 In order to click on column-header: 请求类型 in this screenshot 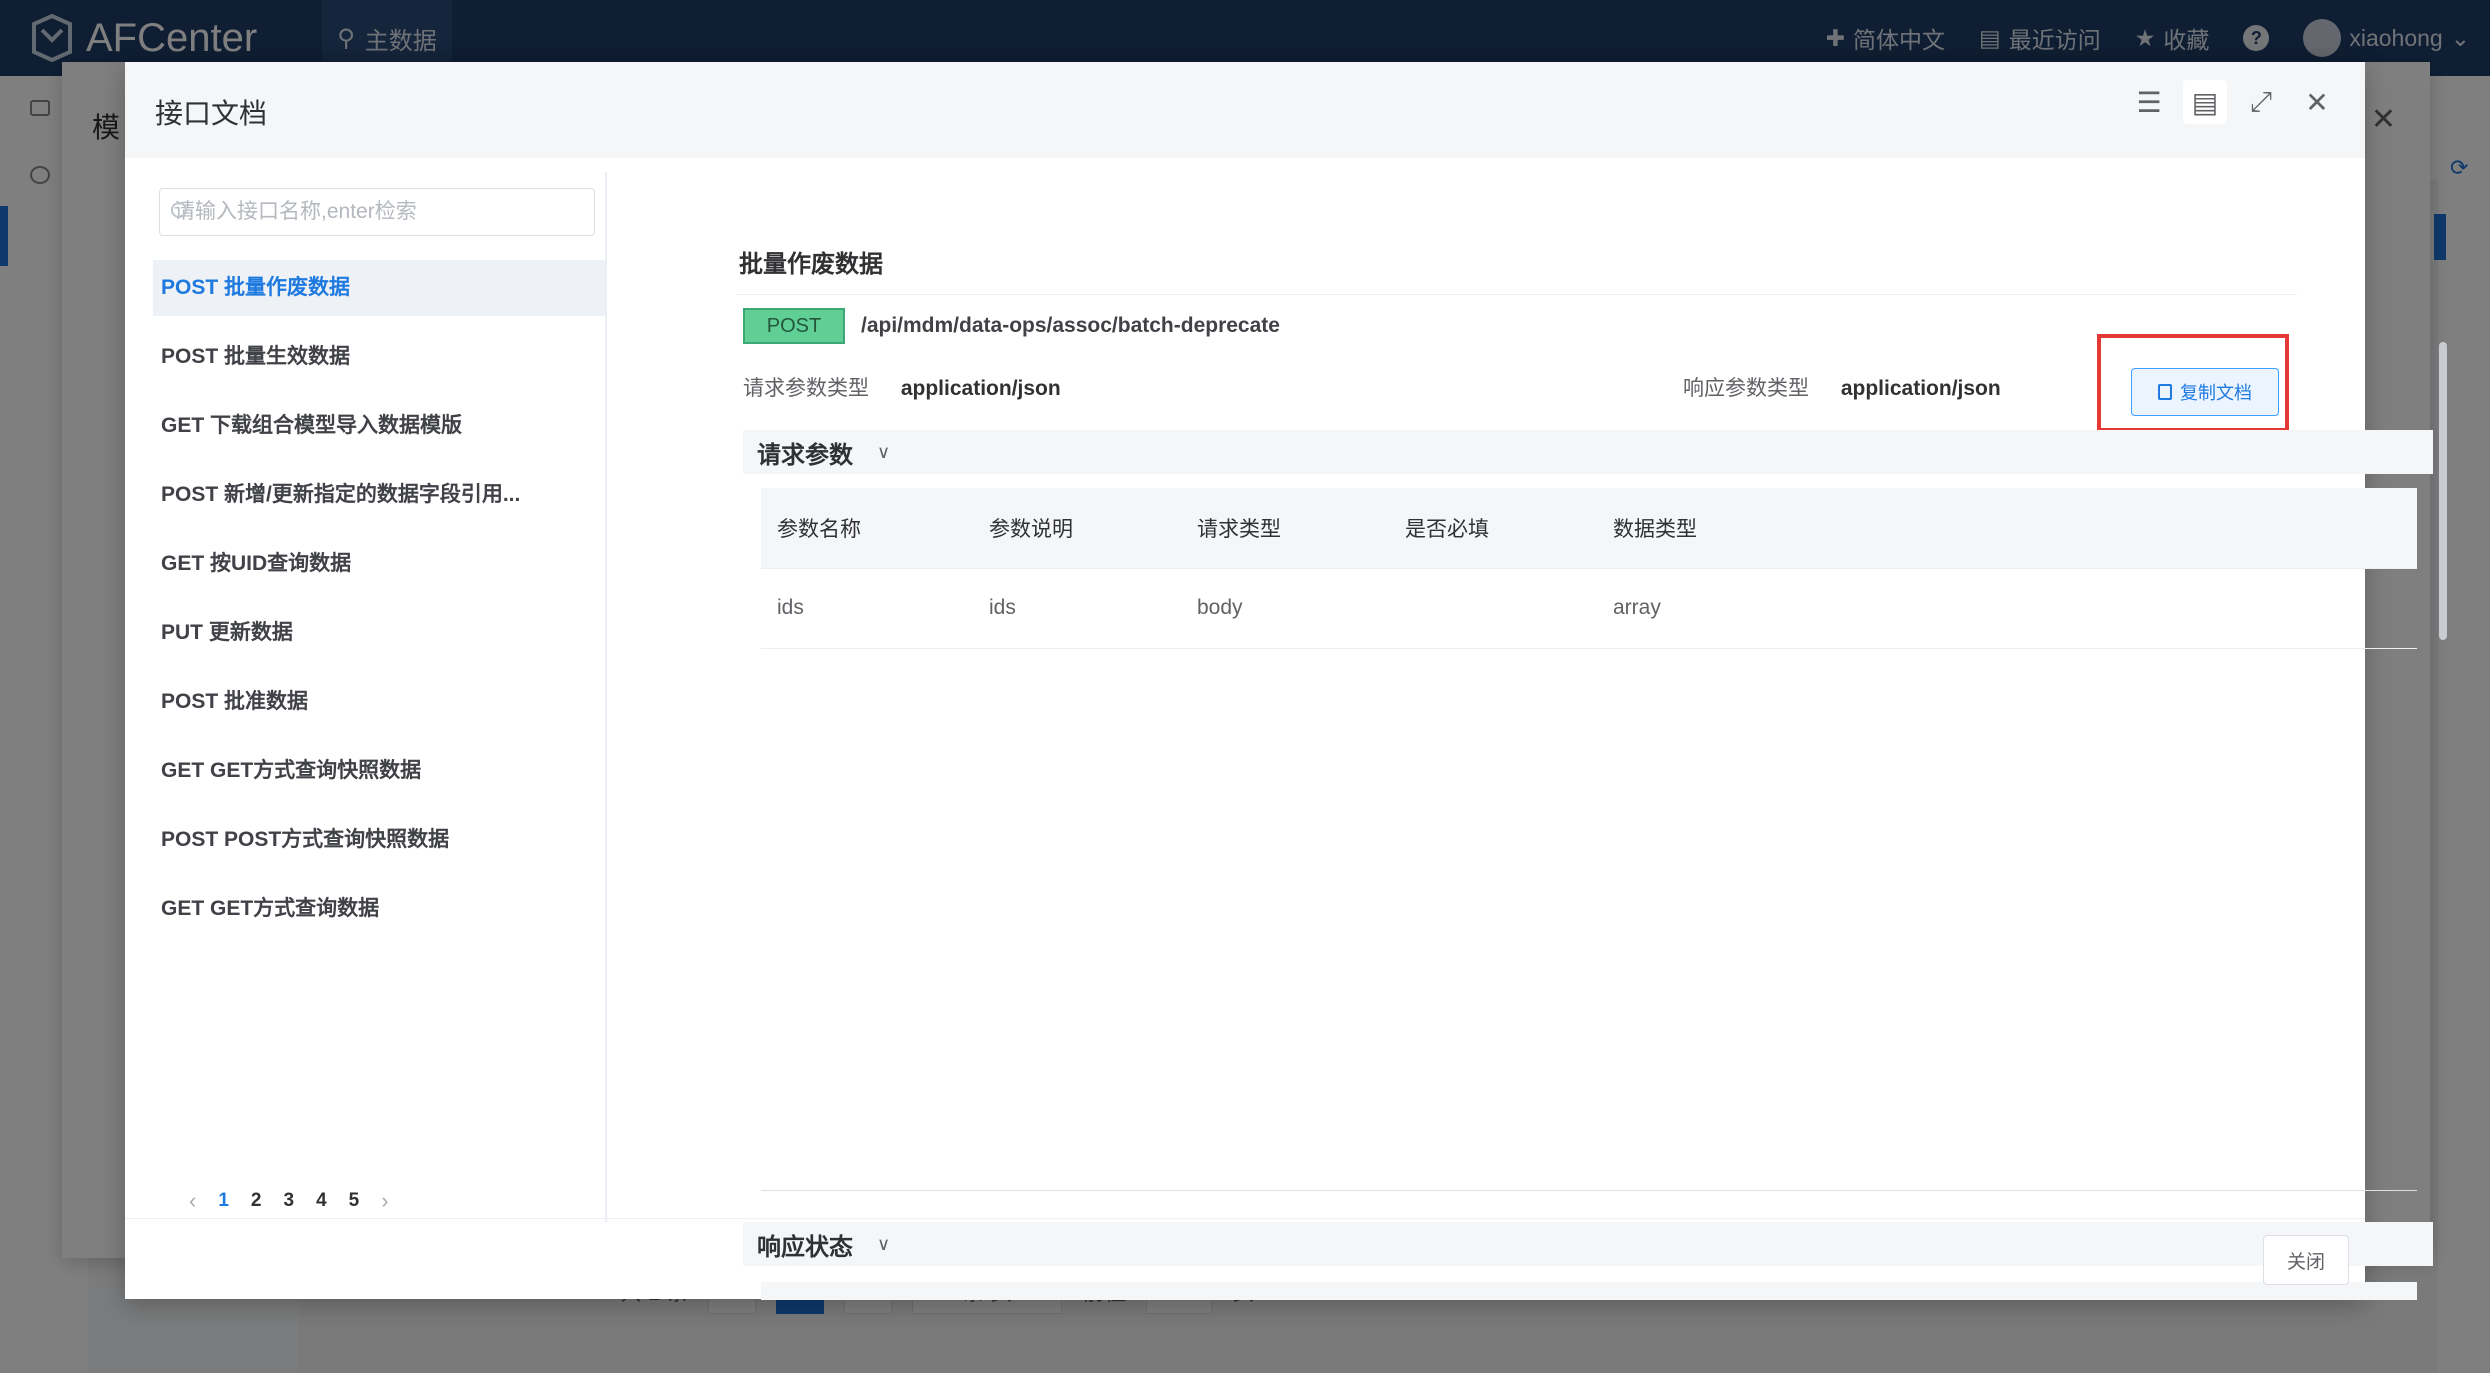, I will do `click(1285, 528)`.